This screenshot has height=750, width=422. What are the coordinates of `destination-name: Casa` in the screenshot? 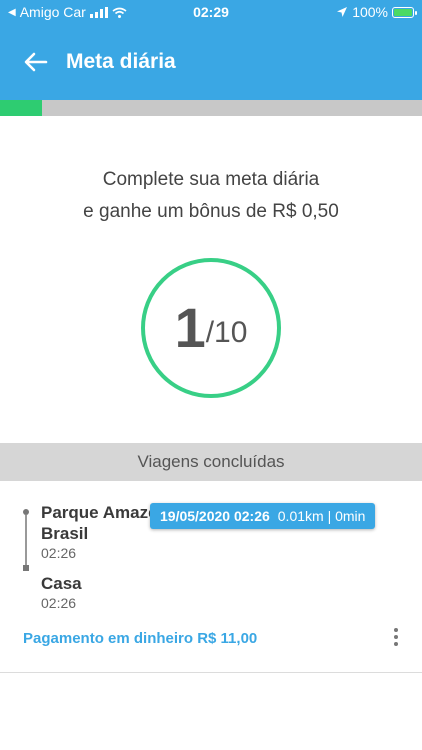 It's located at (61, 583).